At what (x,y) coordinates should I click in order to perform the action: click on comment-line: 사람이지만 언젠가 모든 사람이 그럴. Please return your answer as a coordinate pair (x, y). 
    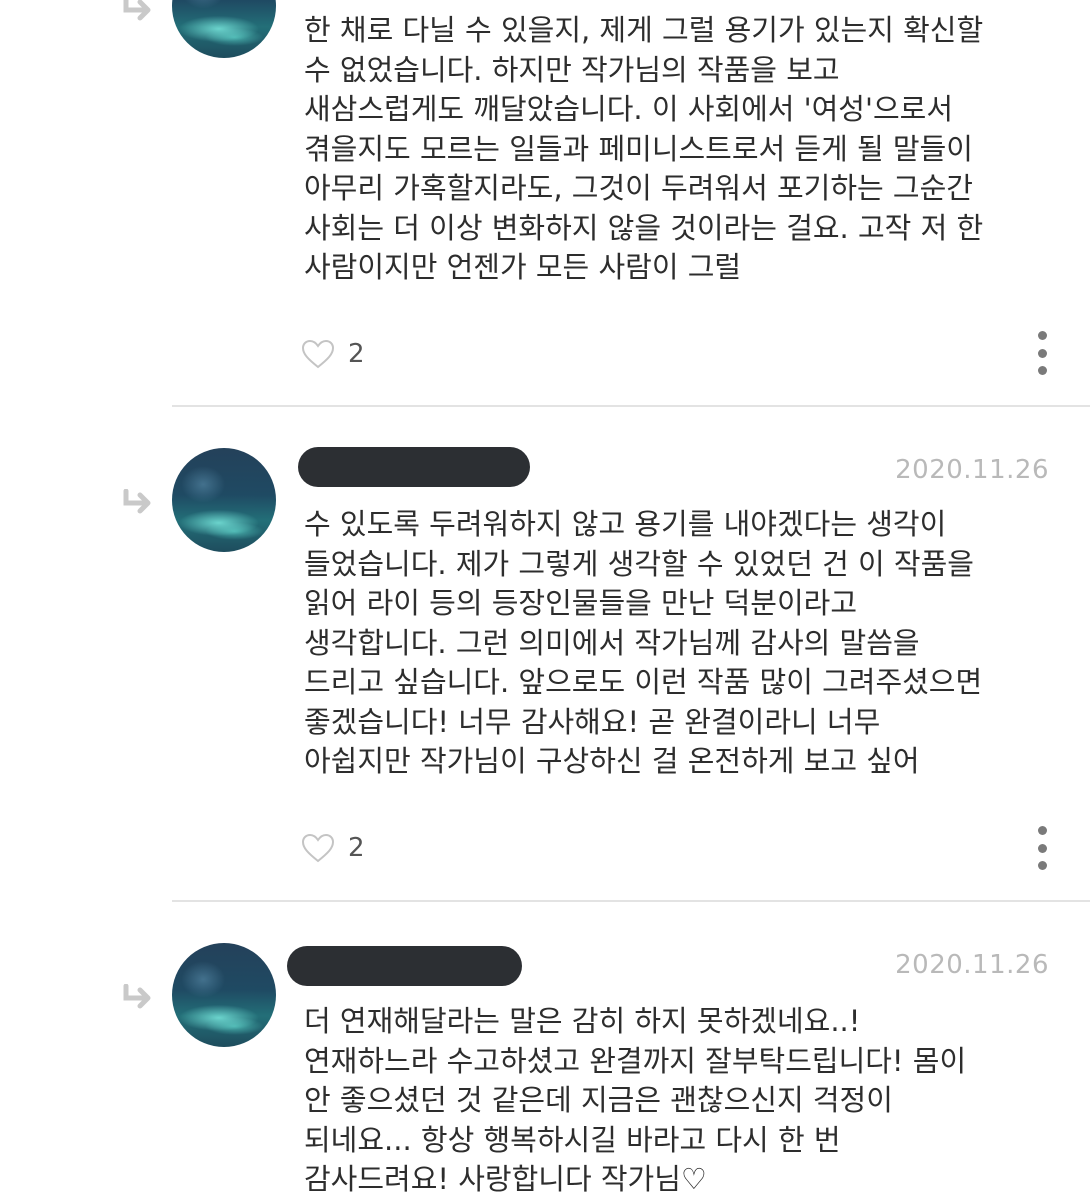
    Looking at the image, I should click on (523, 267).